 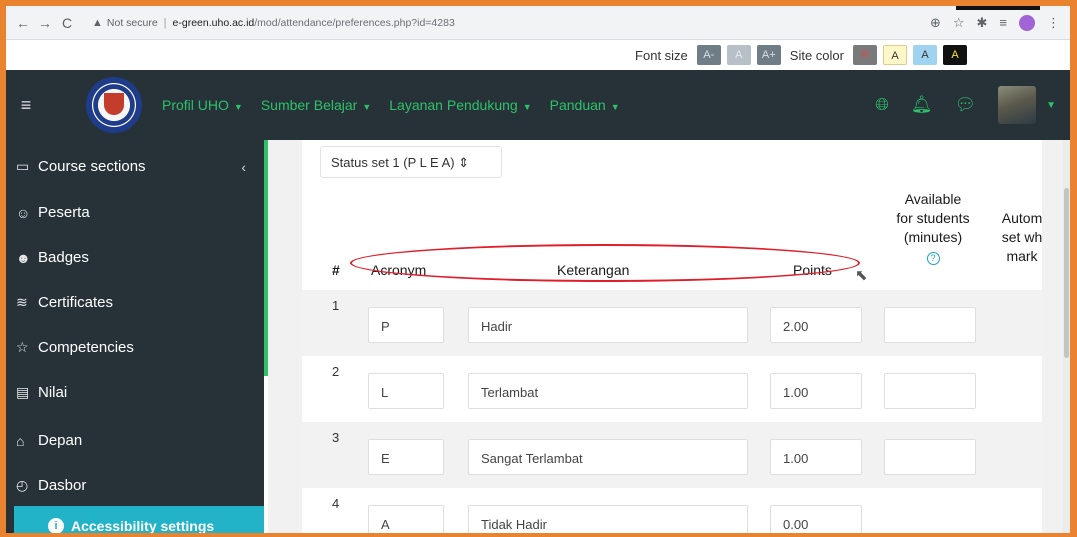 I want to click on warning-icon: ▲, so click(x=97, y=22).